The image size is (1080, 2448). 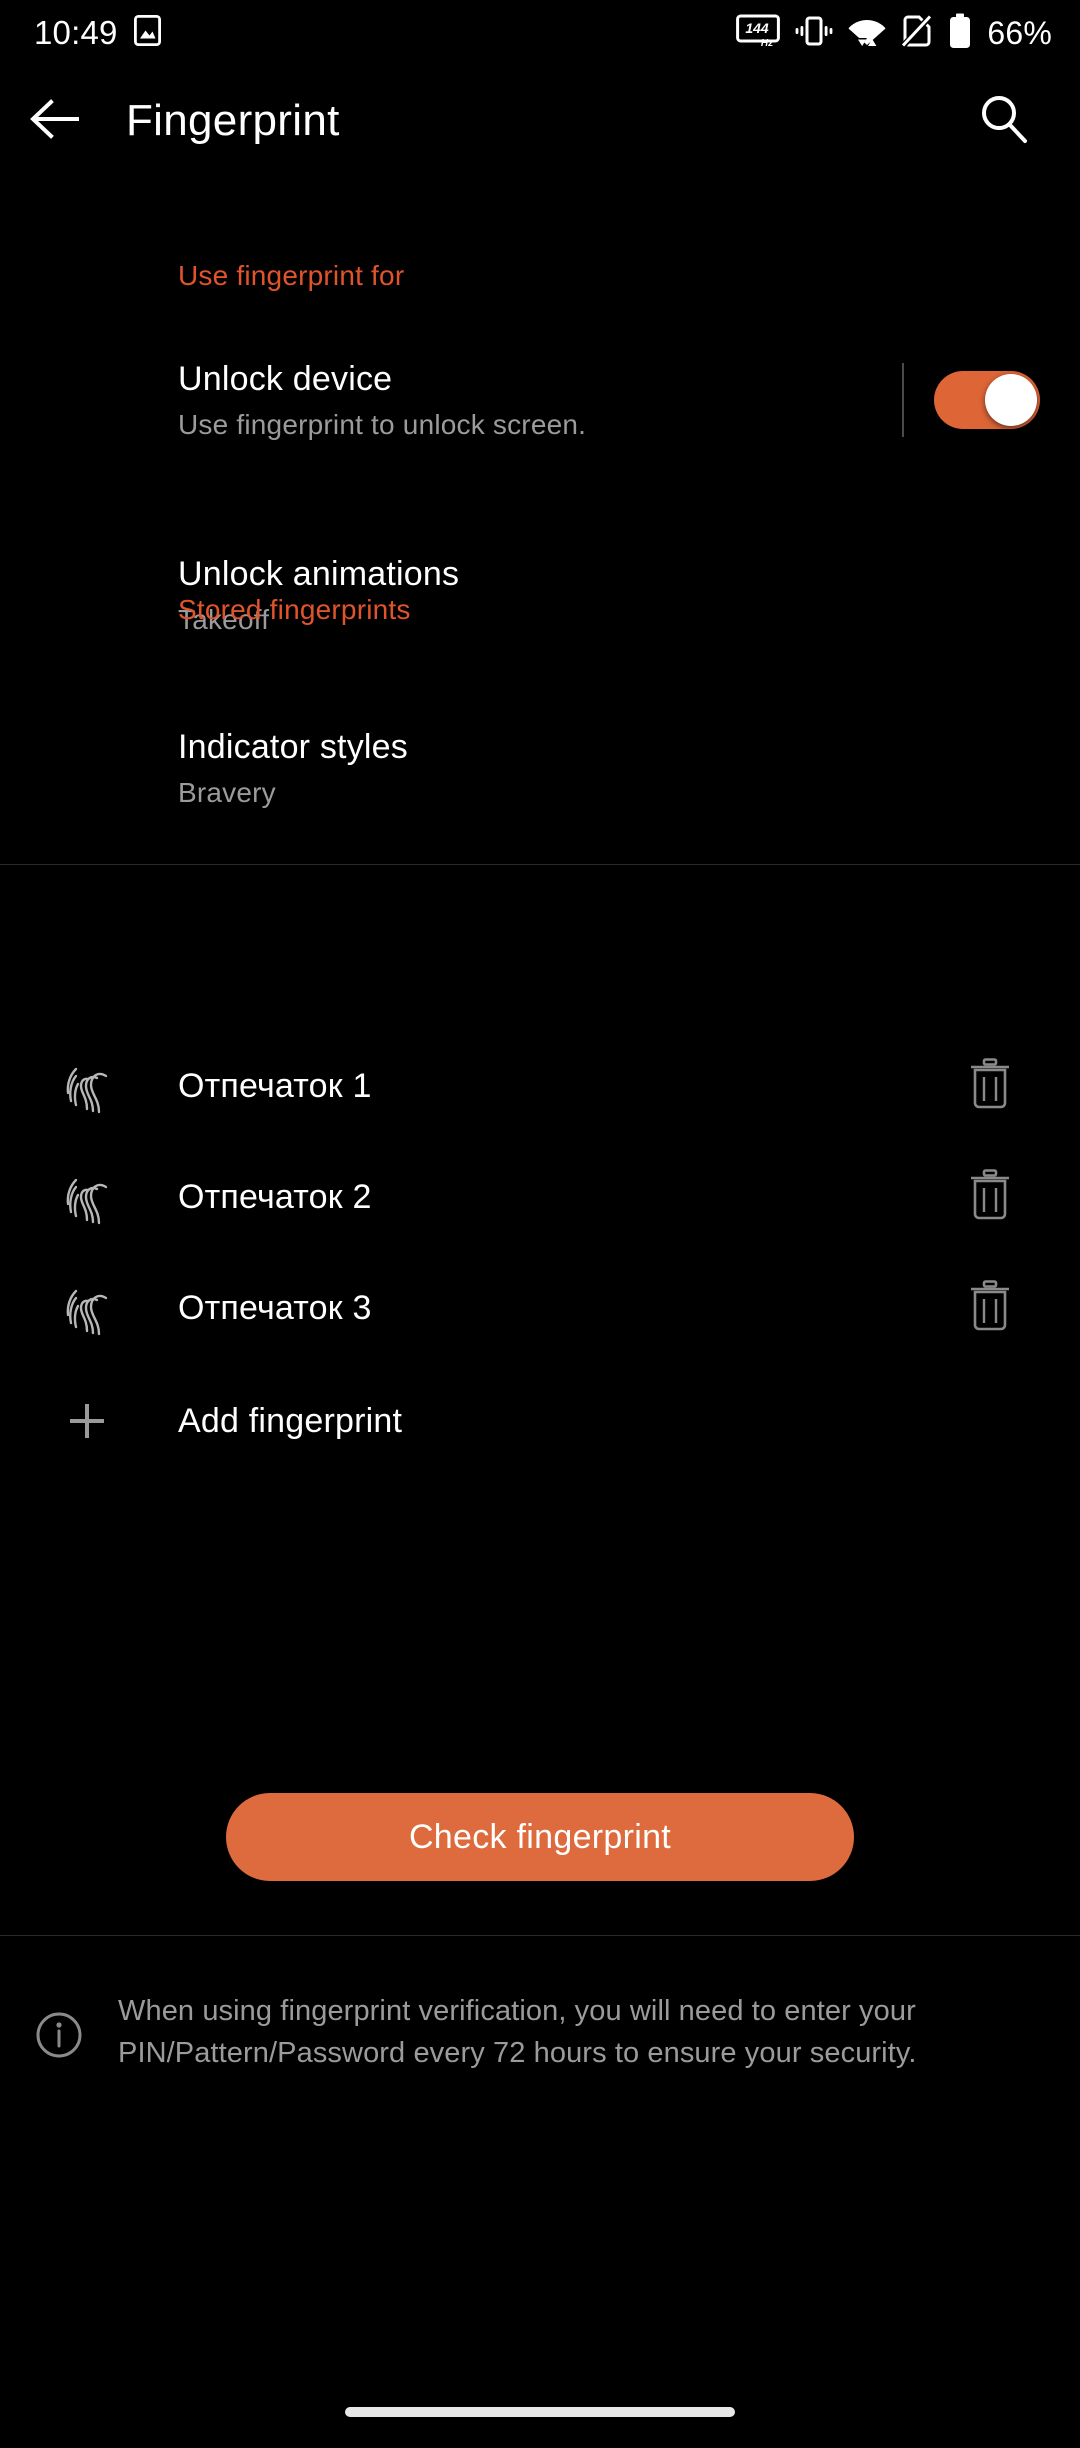 I want to click on image-icon, so click(x=147, y=32).